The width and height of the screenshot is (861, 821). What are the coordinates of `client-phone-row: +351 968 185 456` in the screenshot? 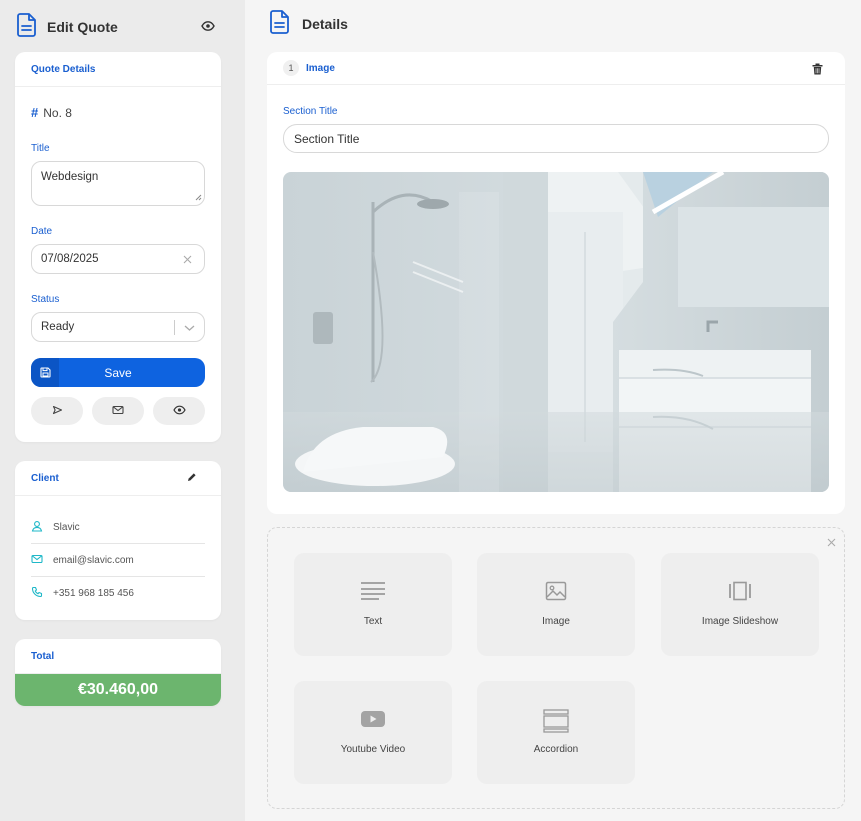 It's located at (118, 593).